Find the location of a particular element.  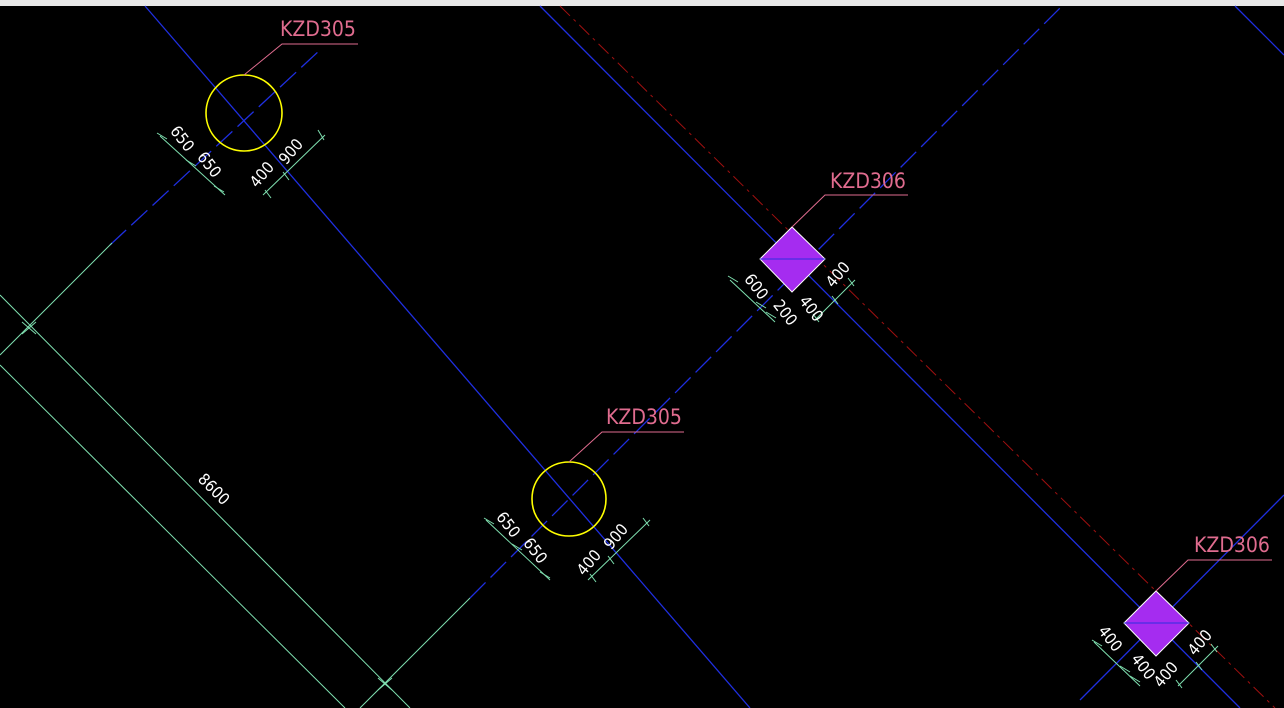

top-border-strip is located at coordinates (642, 3).